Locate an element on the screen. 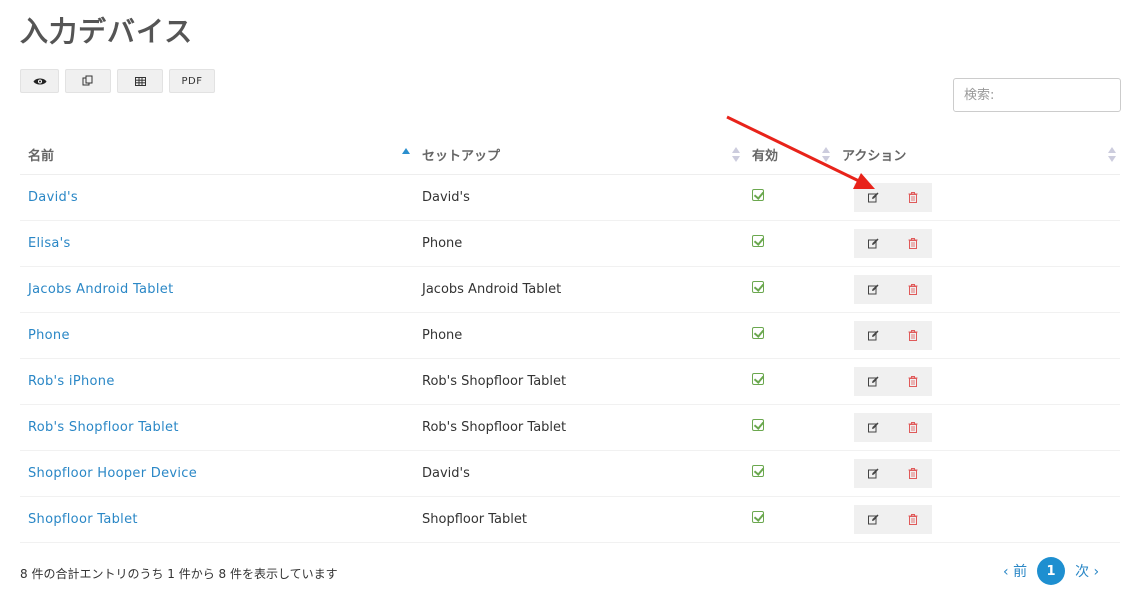  device-name-link: Elisa's is located at coordinates (49, 243).